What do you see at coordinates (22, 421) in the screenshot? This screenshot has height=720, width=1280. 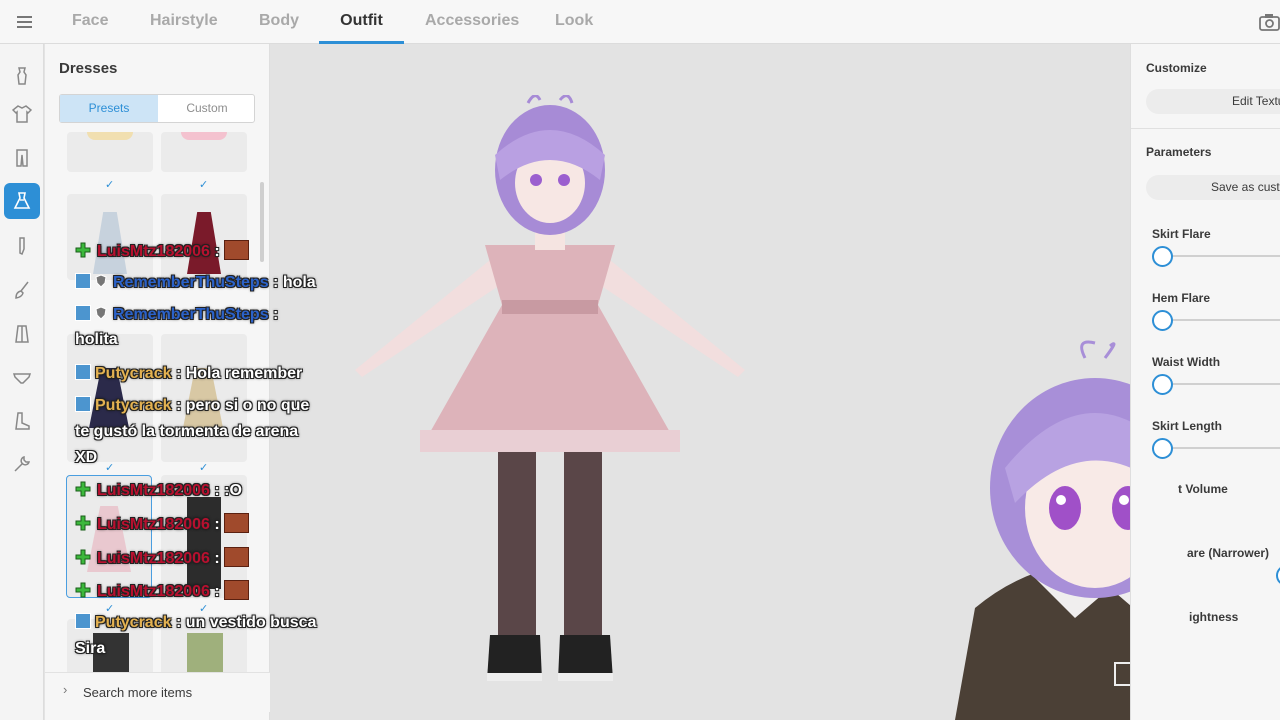 I see `shoe-icon` at bounding box center [22, 421].